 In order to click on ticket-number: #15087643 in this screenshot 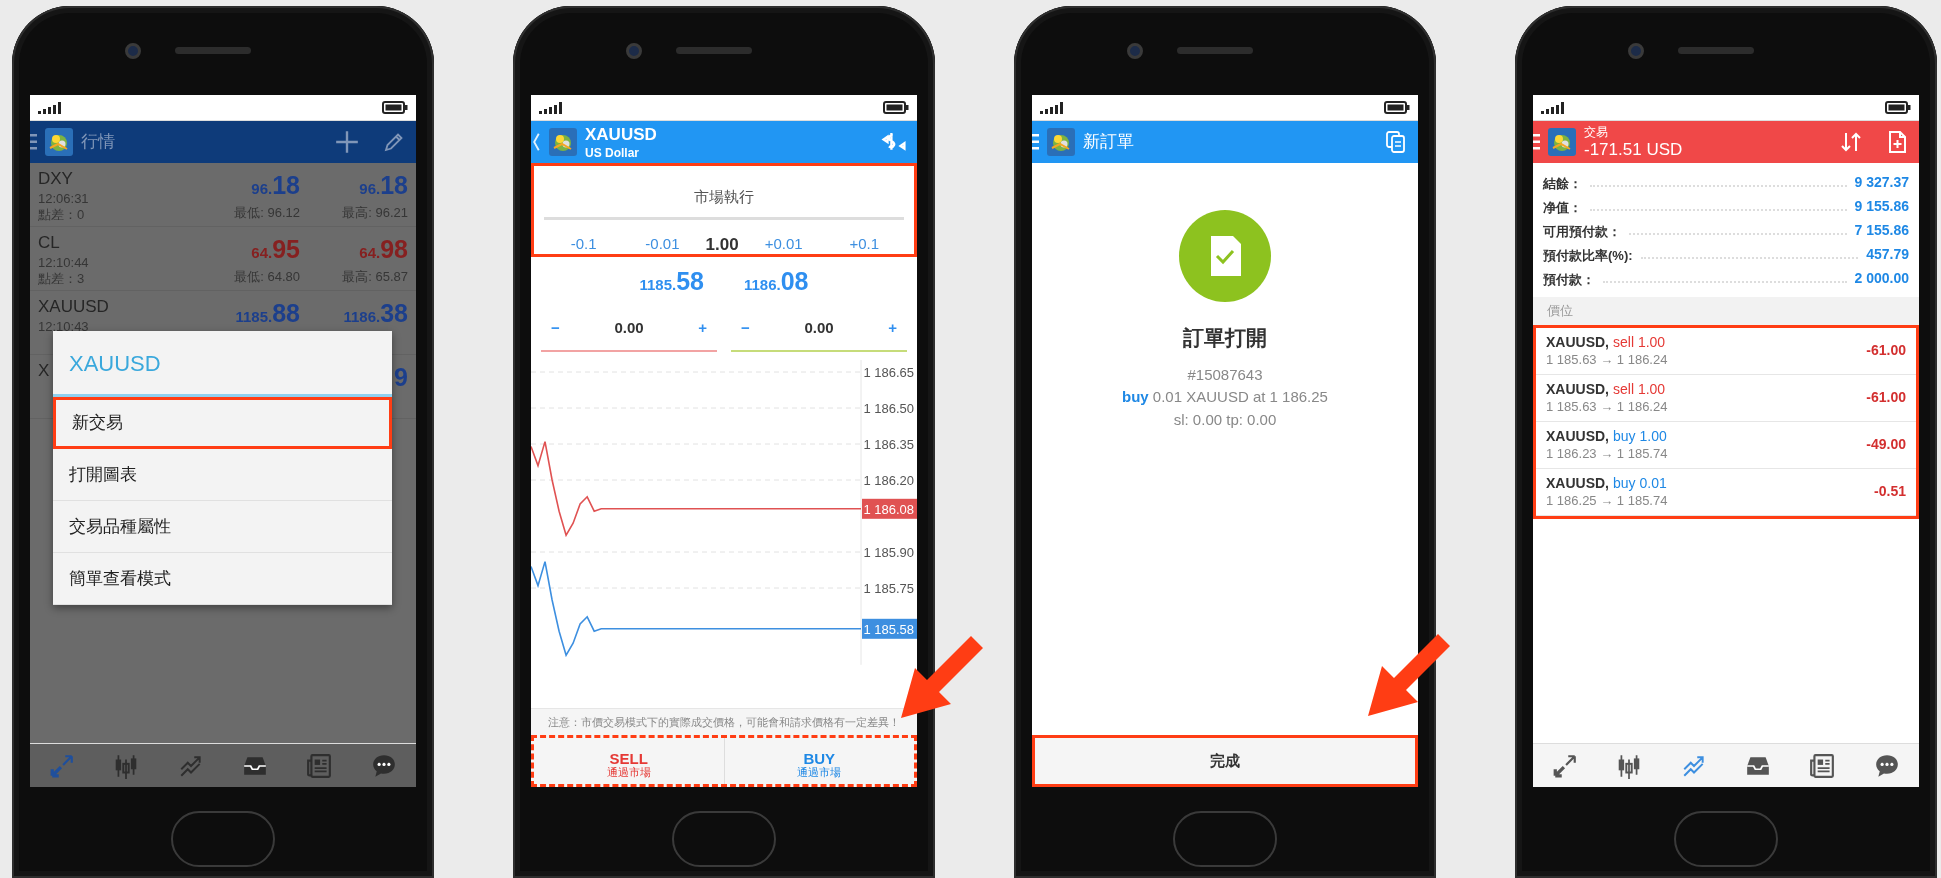, I will do `click(1225, 374)`.